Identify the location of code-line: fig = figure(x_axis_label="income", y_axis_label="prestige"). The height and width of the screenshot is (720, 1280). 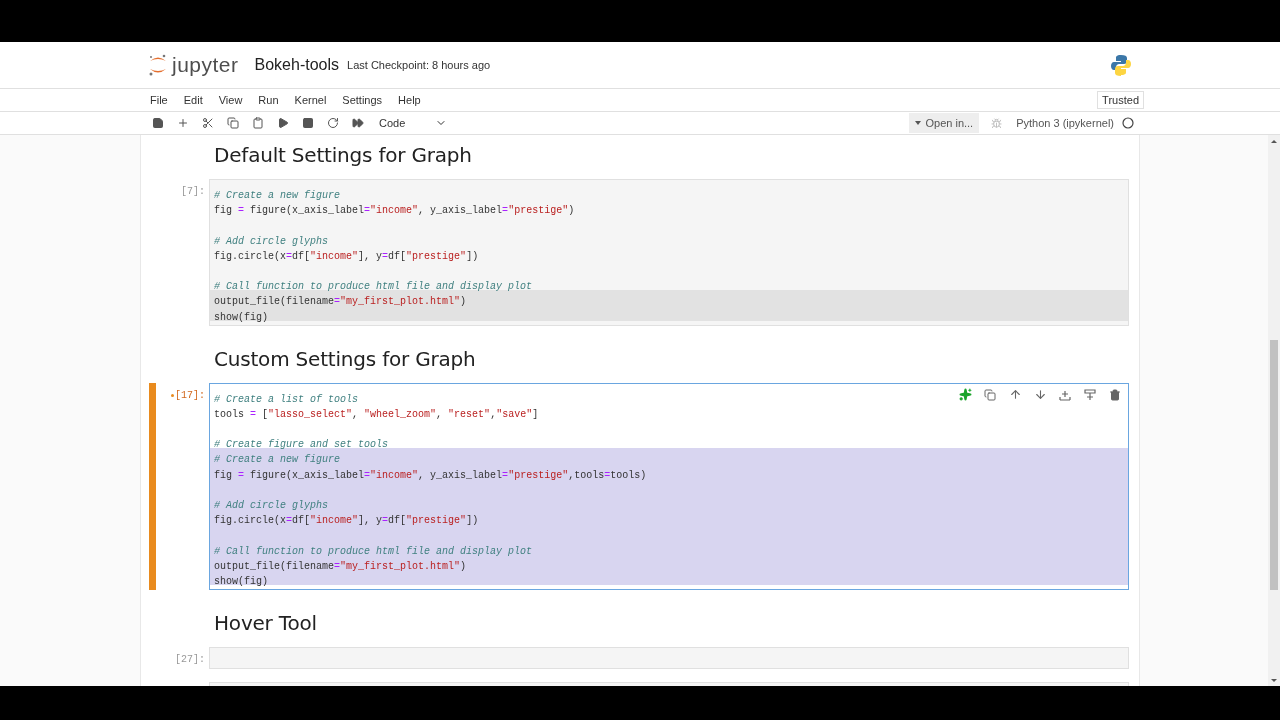
(394, 211).